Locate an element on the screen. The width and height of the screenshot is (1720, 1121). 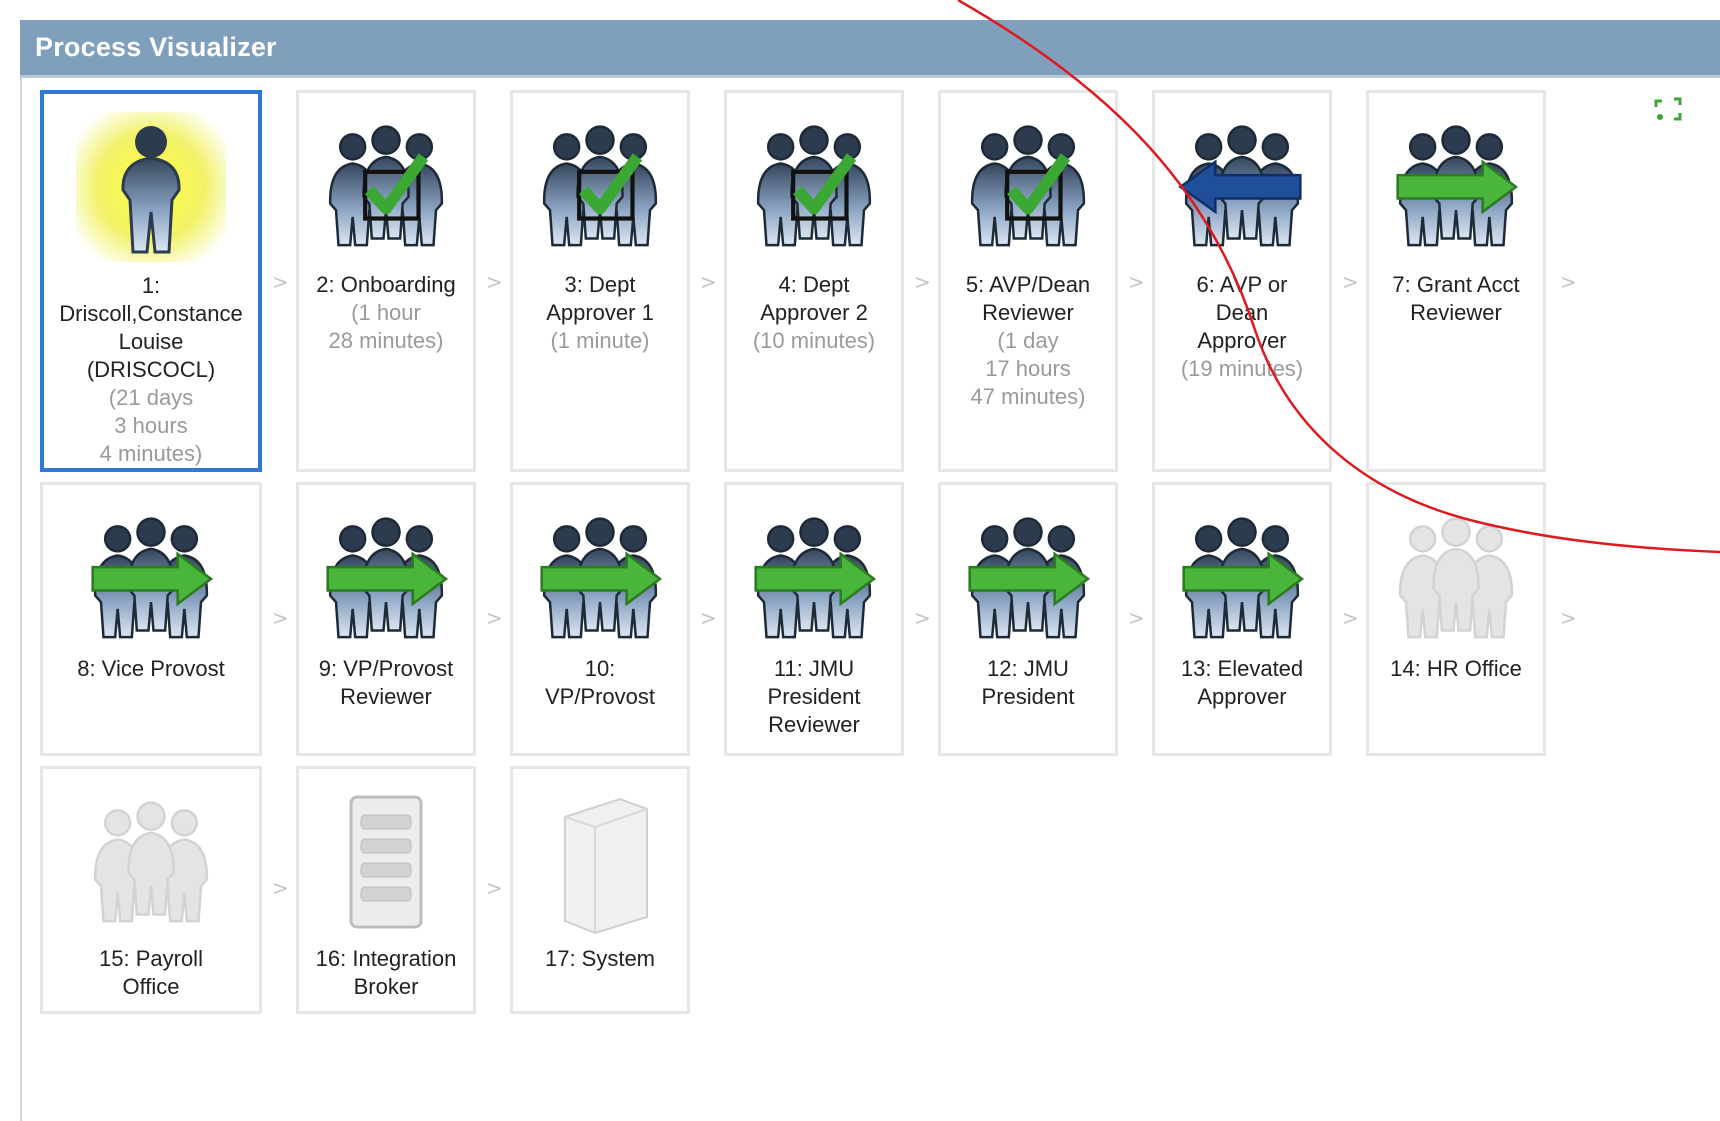
step-label: 8: Vice Provost is located at coordinates (151, 669).